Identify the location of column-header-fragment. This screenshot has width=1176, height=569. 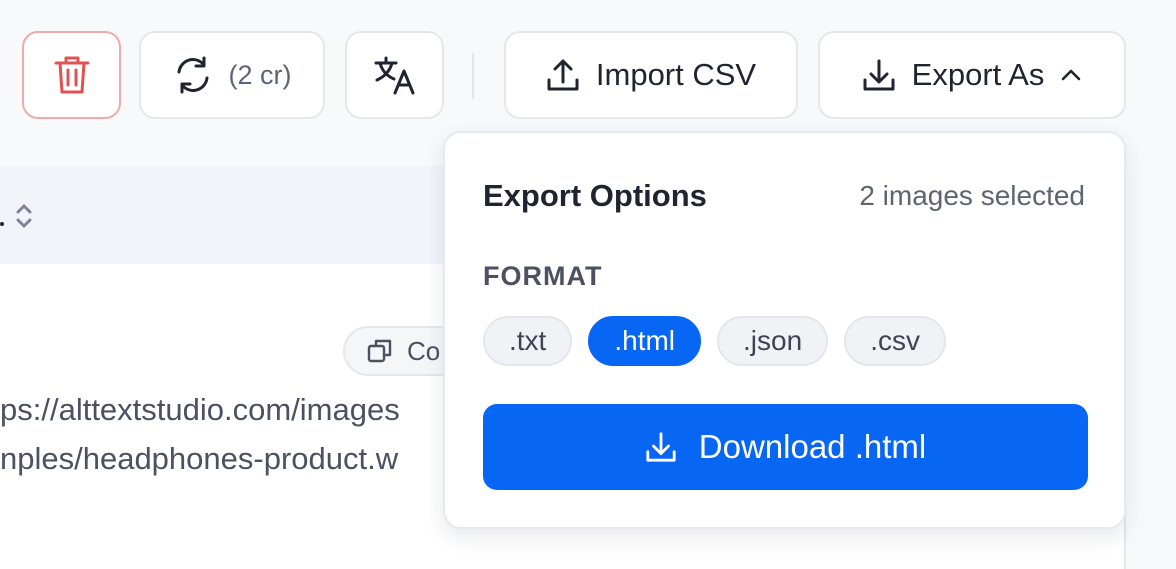
(2, 224).